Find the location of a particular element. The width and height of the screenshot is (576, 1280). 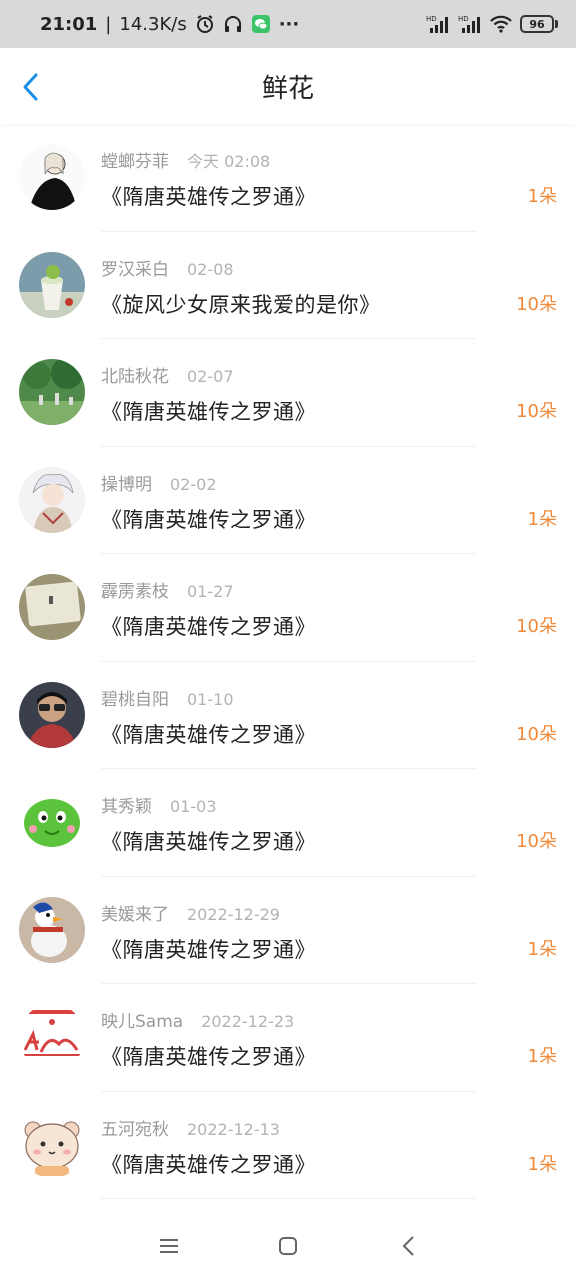

item-info: 操博明 02-02 《隋唐英雄传之罗通》 is located at coordinates (338, 502).